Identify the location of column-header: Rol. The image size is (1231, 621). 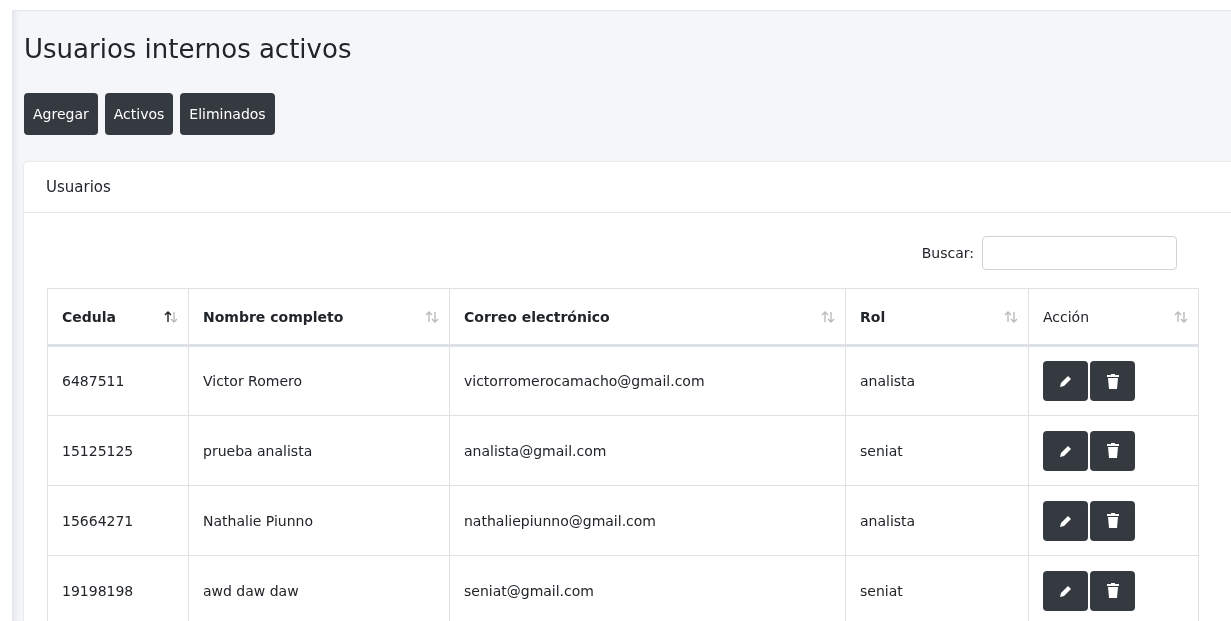
(937, 317).